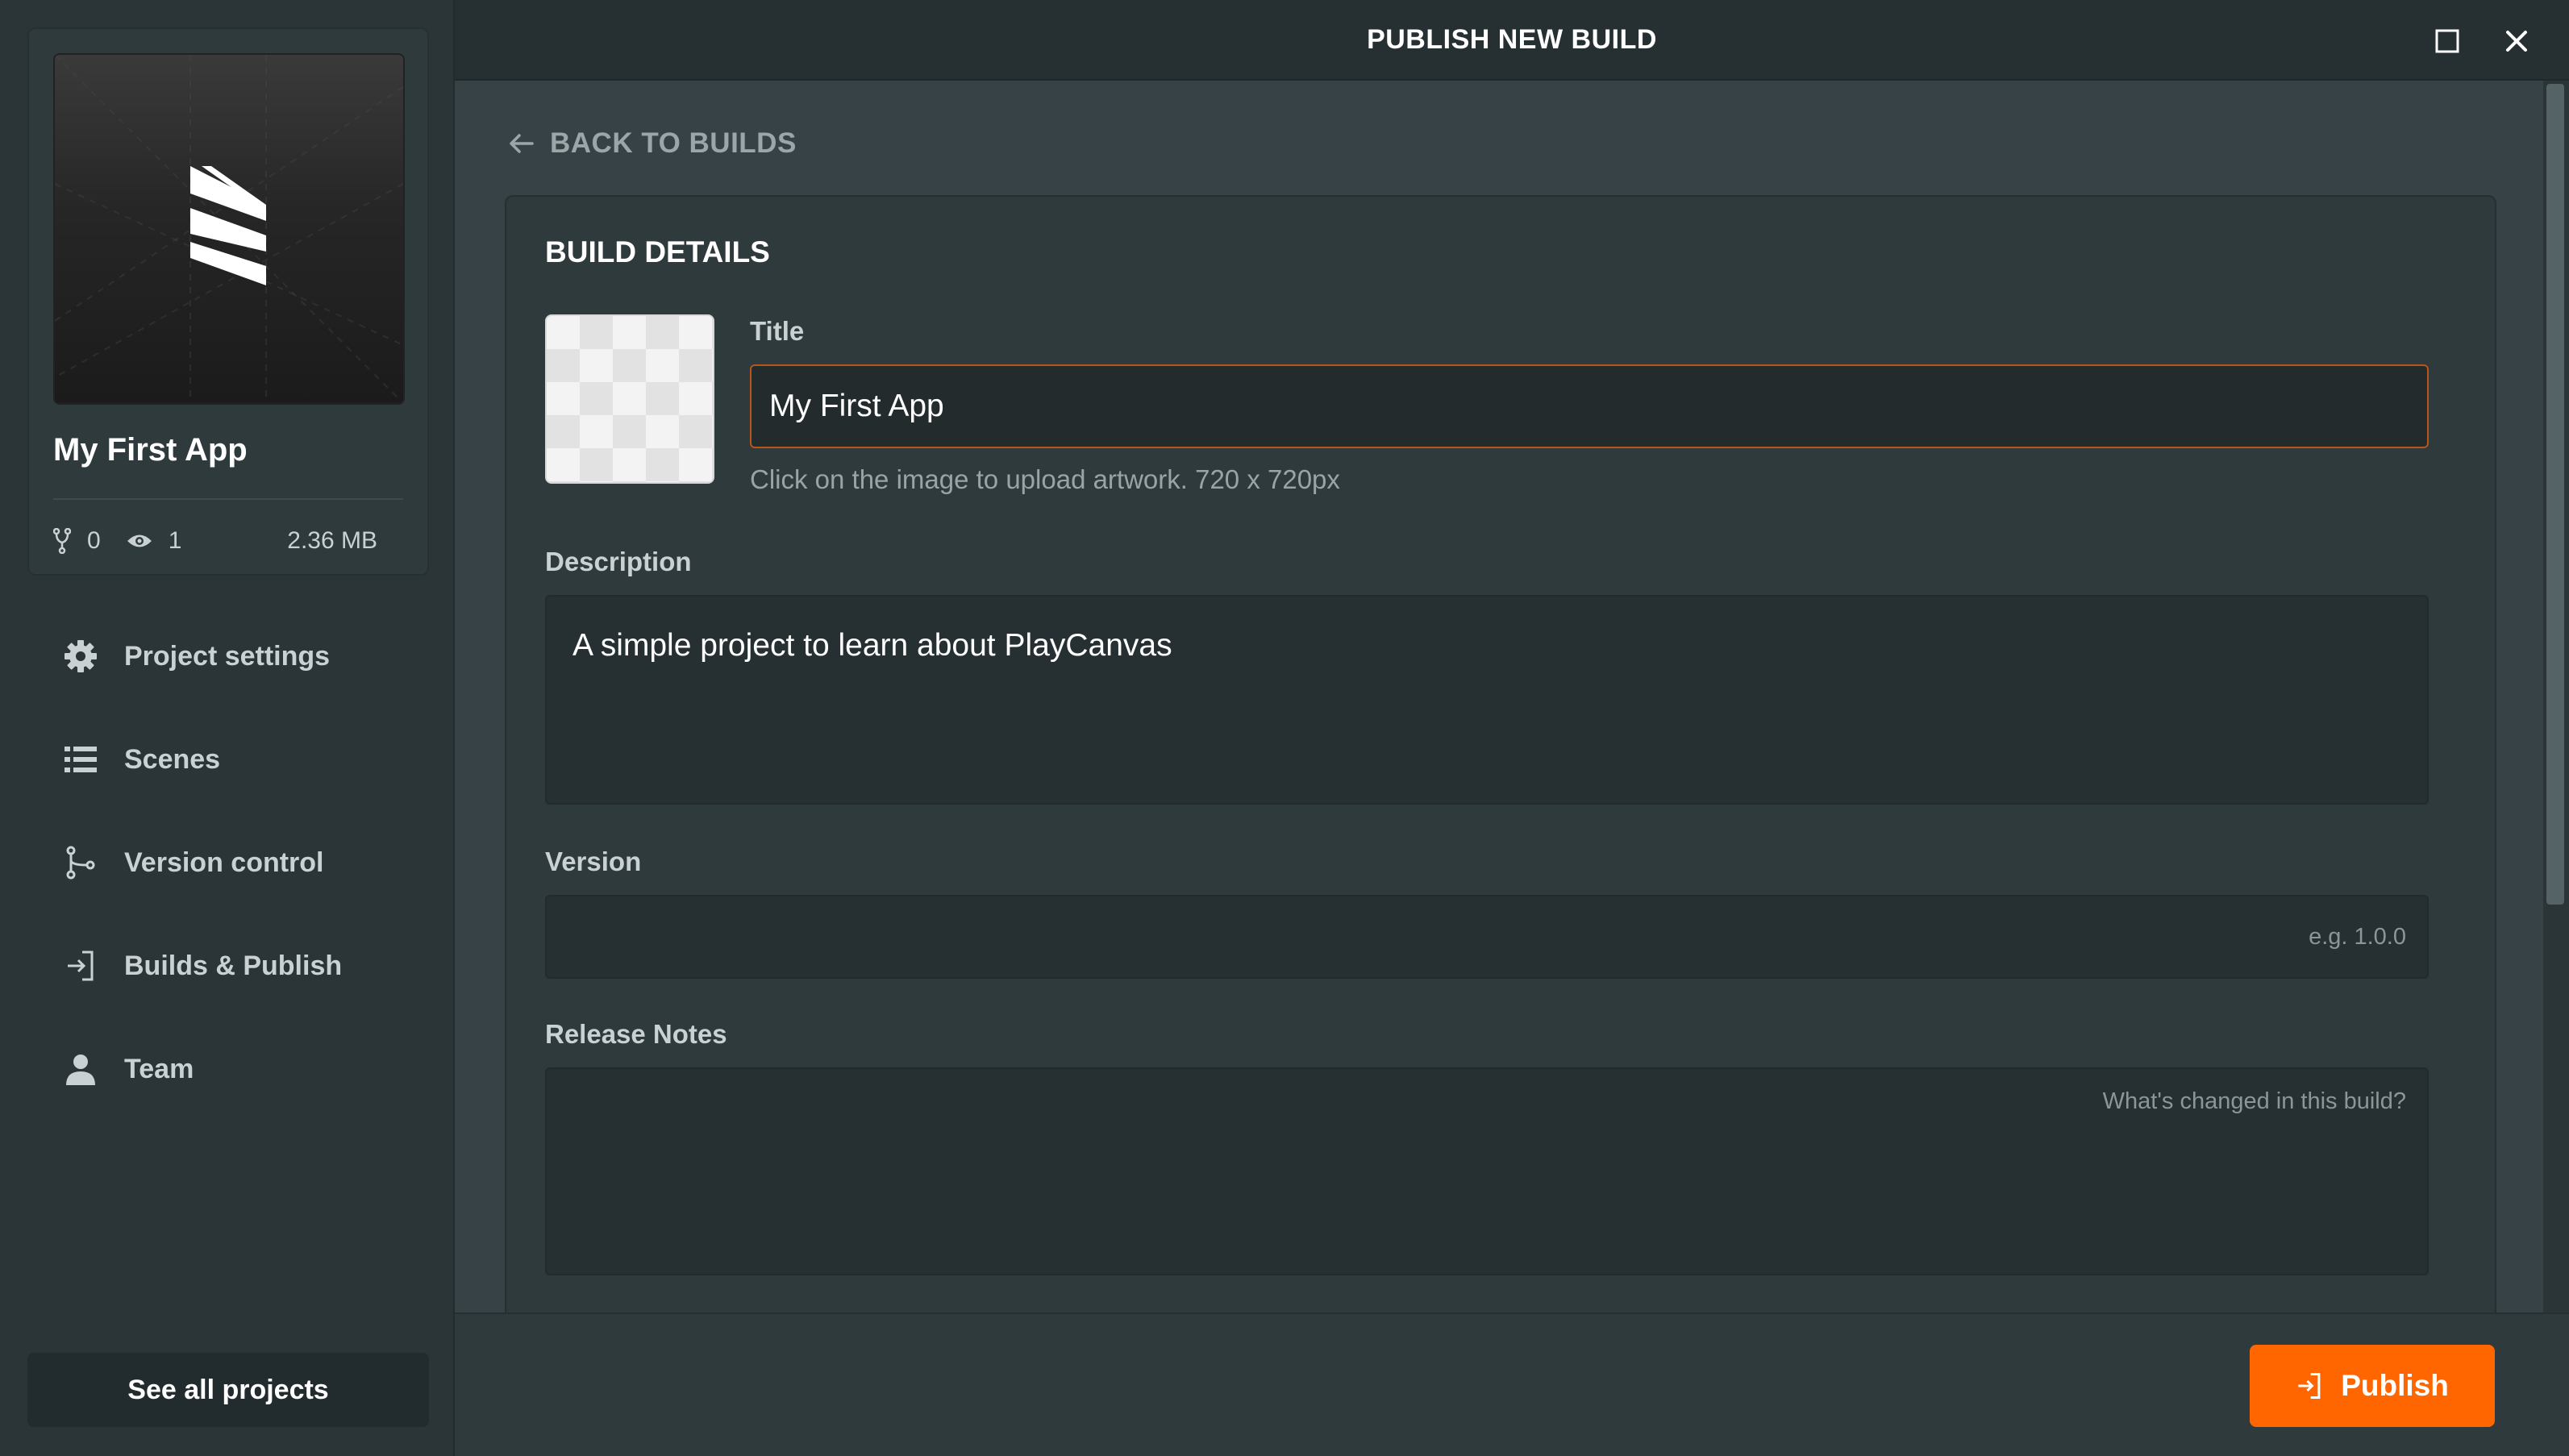 Image resolution: width=2569 pixels, height=1456 pixels. Describe the element at coordinates (80, 759) in the screenshot. I see `list-icon` at that location.